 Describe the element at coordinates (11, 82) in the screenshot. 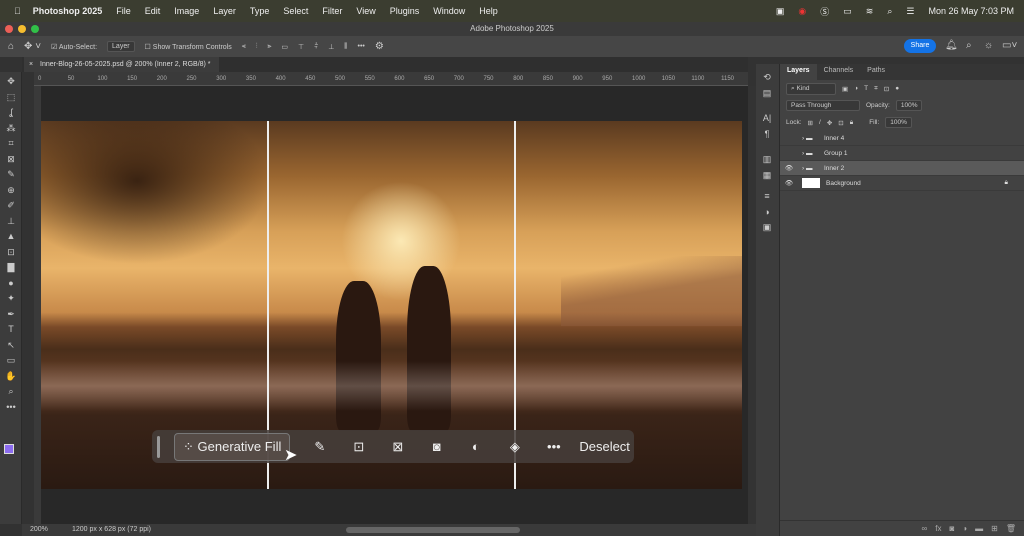

I see `tool-0-icon: ✥` at that location.